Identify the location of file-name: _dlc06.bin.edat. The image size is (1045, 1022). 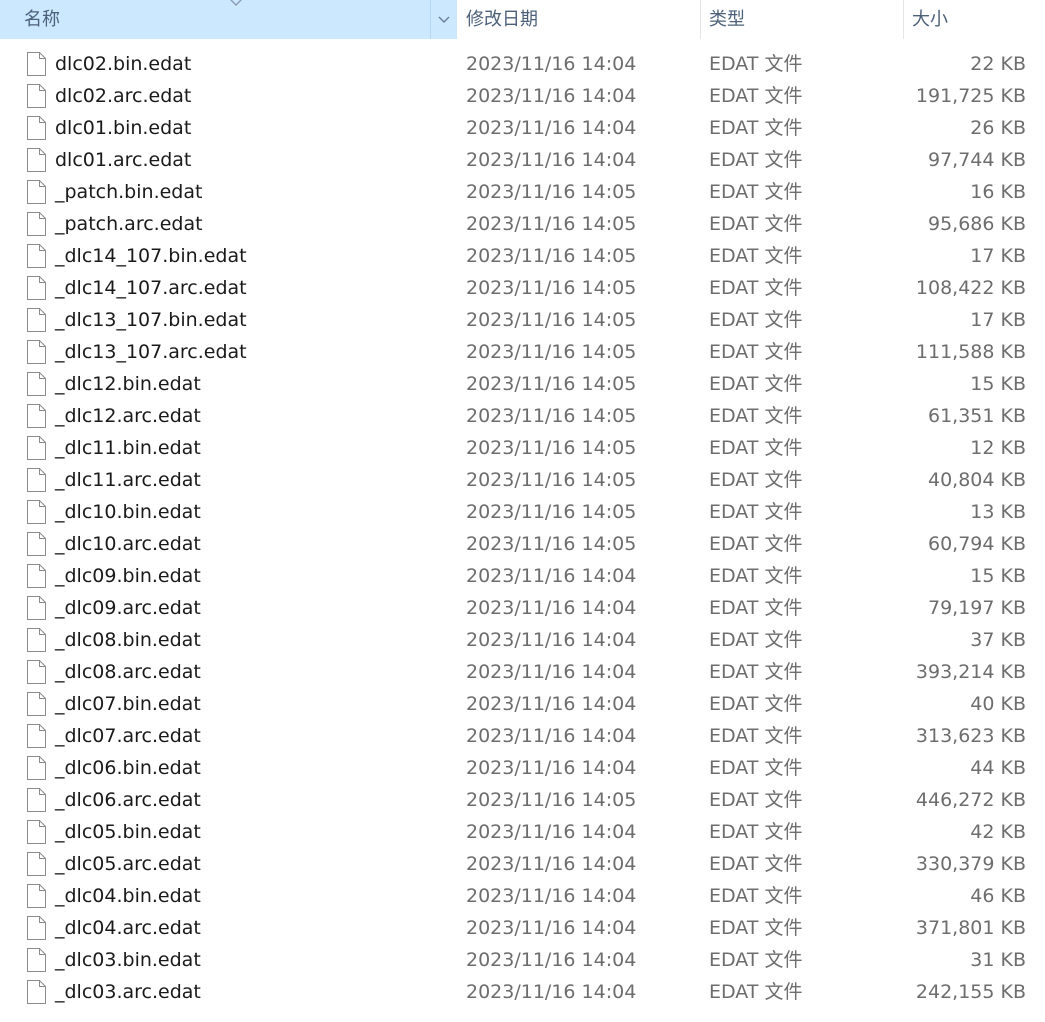
(128, 768).